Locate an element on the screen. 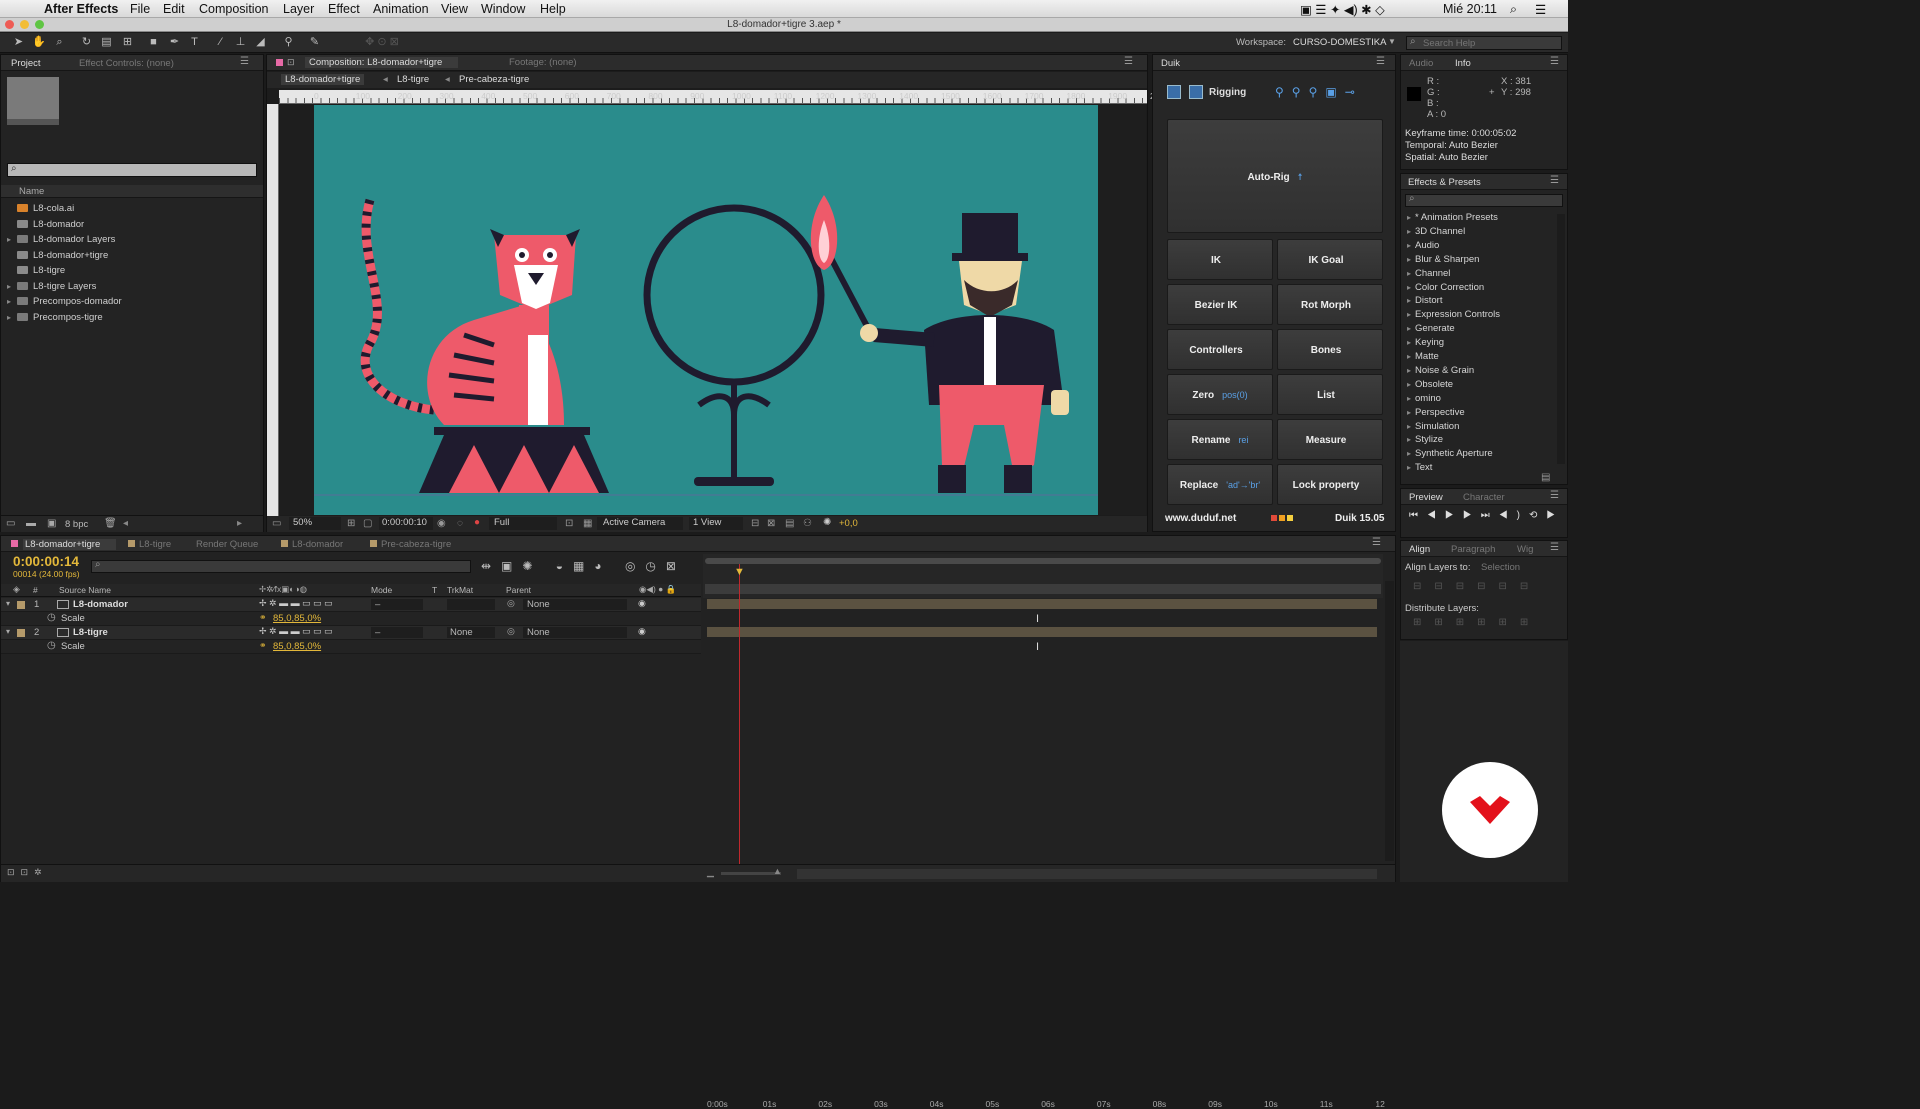 The height and width of the screenshot is (1109, 1920). menu-help: Help is located at coordinates (553, 9).